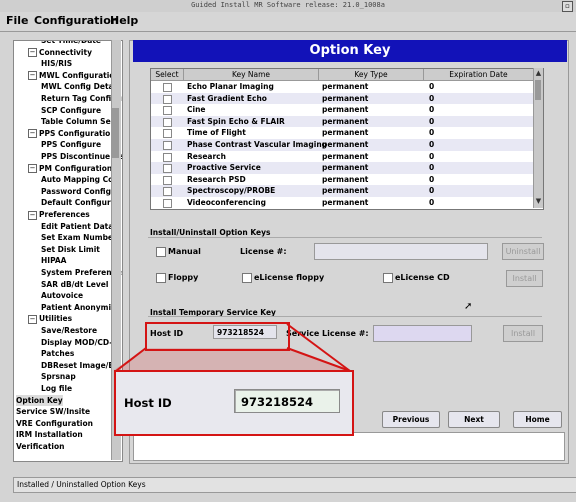 The image size is (576, 502). What do you see at coordinates (287, 401) in the screenshot?
I see `callout-host-id-field: 973218524` at bounding box center [287, 401].